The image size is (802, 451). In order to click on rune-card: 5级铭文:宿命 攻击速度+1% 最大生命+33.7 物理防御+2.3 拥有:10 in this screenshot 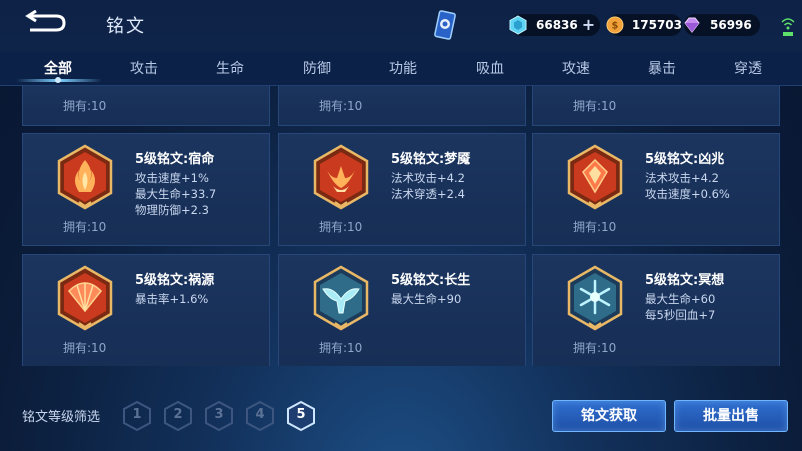, I will do `click(146, 189)`.